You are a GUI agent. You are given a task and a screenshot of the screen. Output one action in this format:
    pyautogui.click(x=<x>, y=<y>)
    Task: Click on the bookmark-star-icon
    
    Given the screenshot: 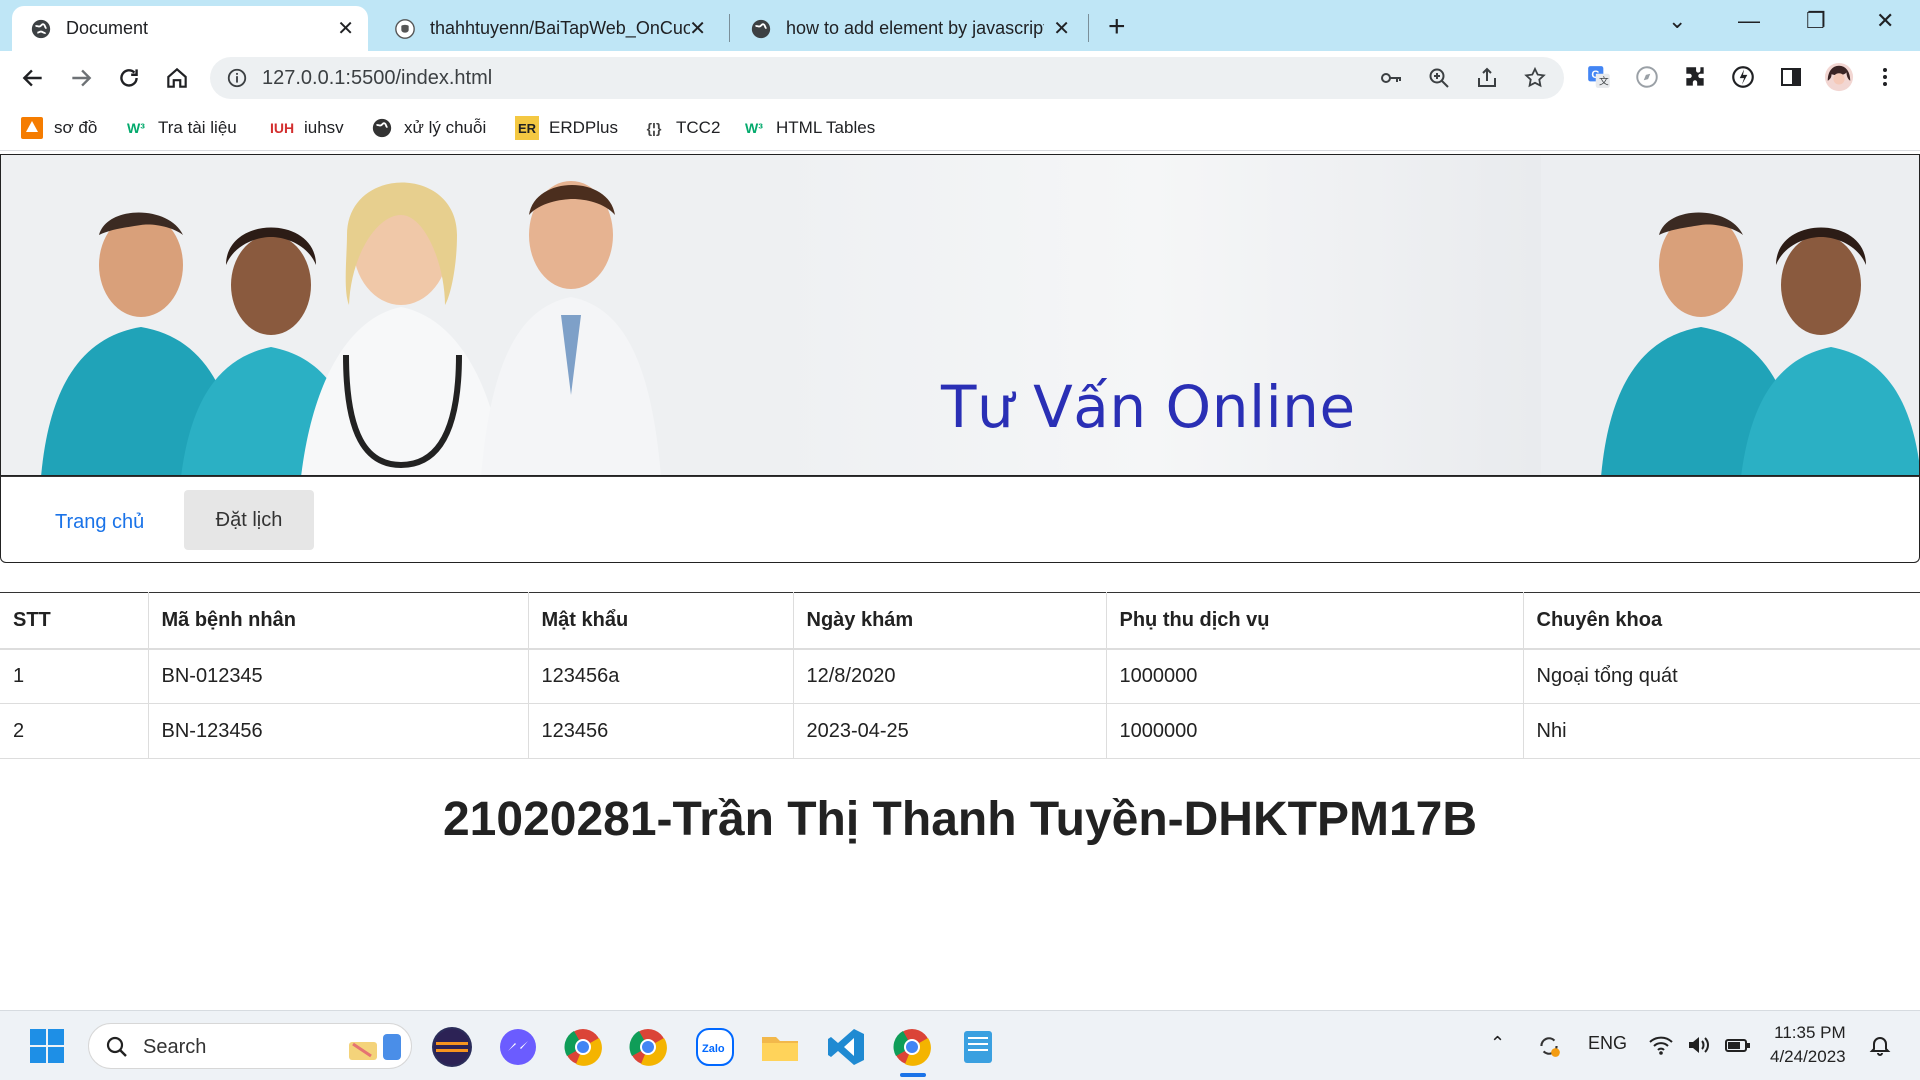 What is the action you would take?
    pyautogui.click(x=1535, y=78)
    